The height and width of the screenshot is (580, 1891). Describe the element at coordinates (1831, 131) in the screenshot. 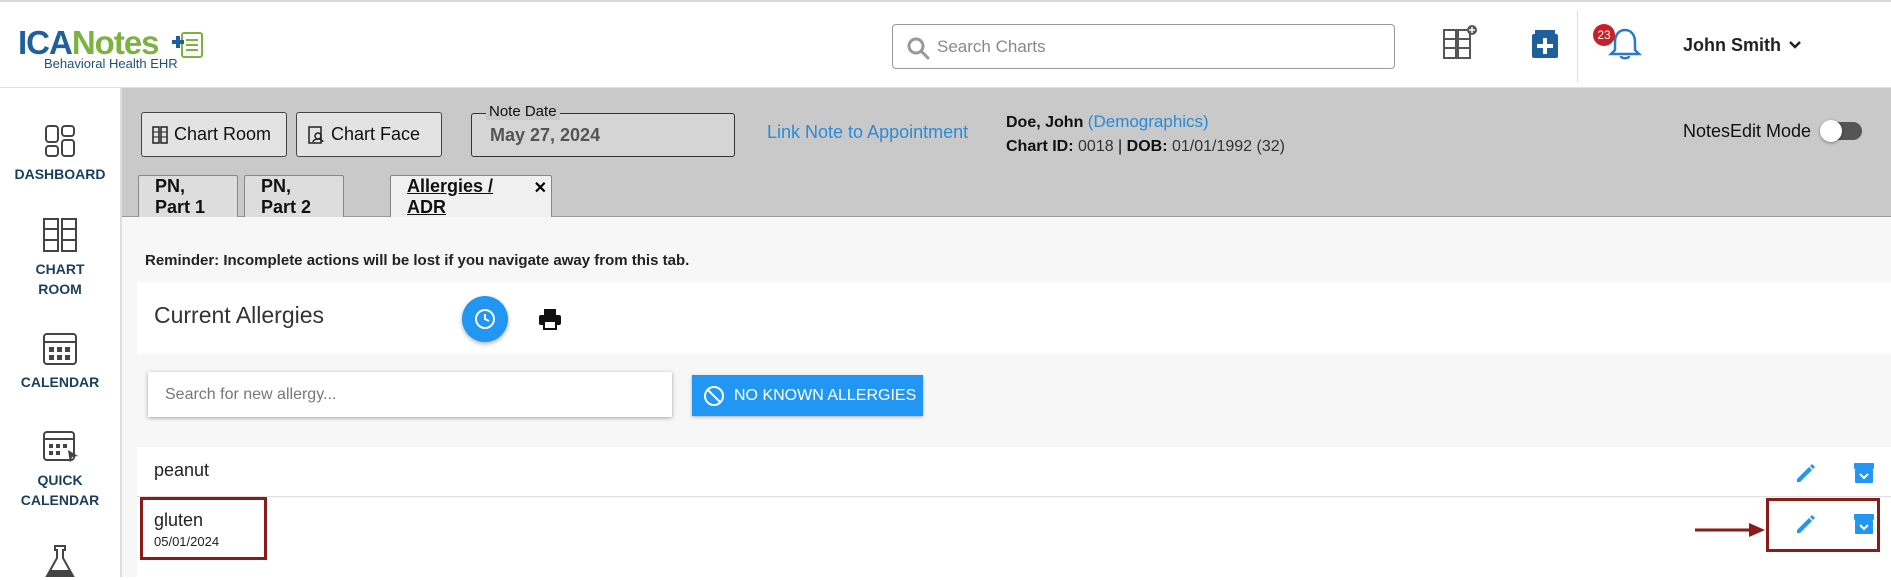

I see `toggle-knob` at that location.